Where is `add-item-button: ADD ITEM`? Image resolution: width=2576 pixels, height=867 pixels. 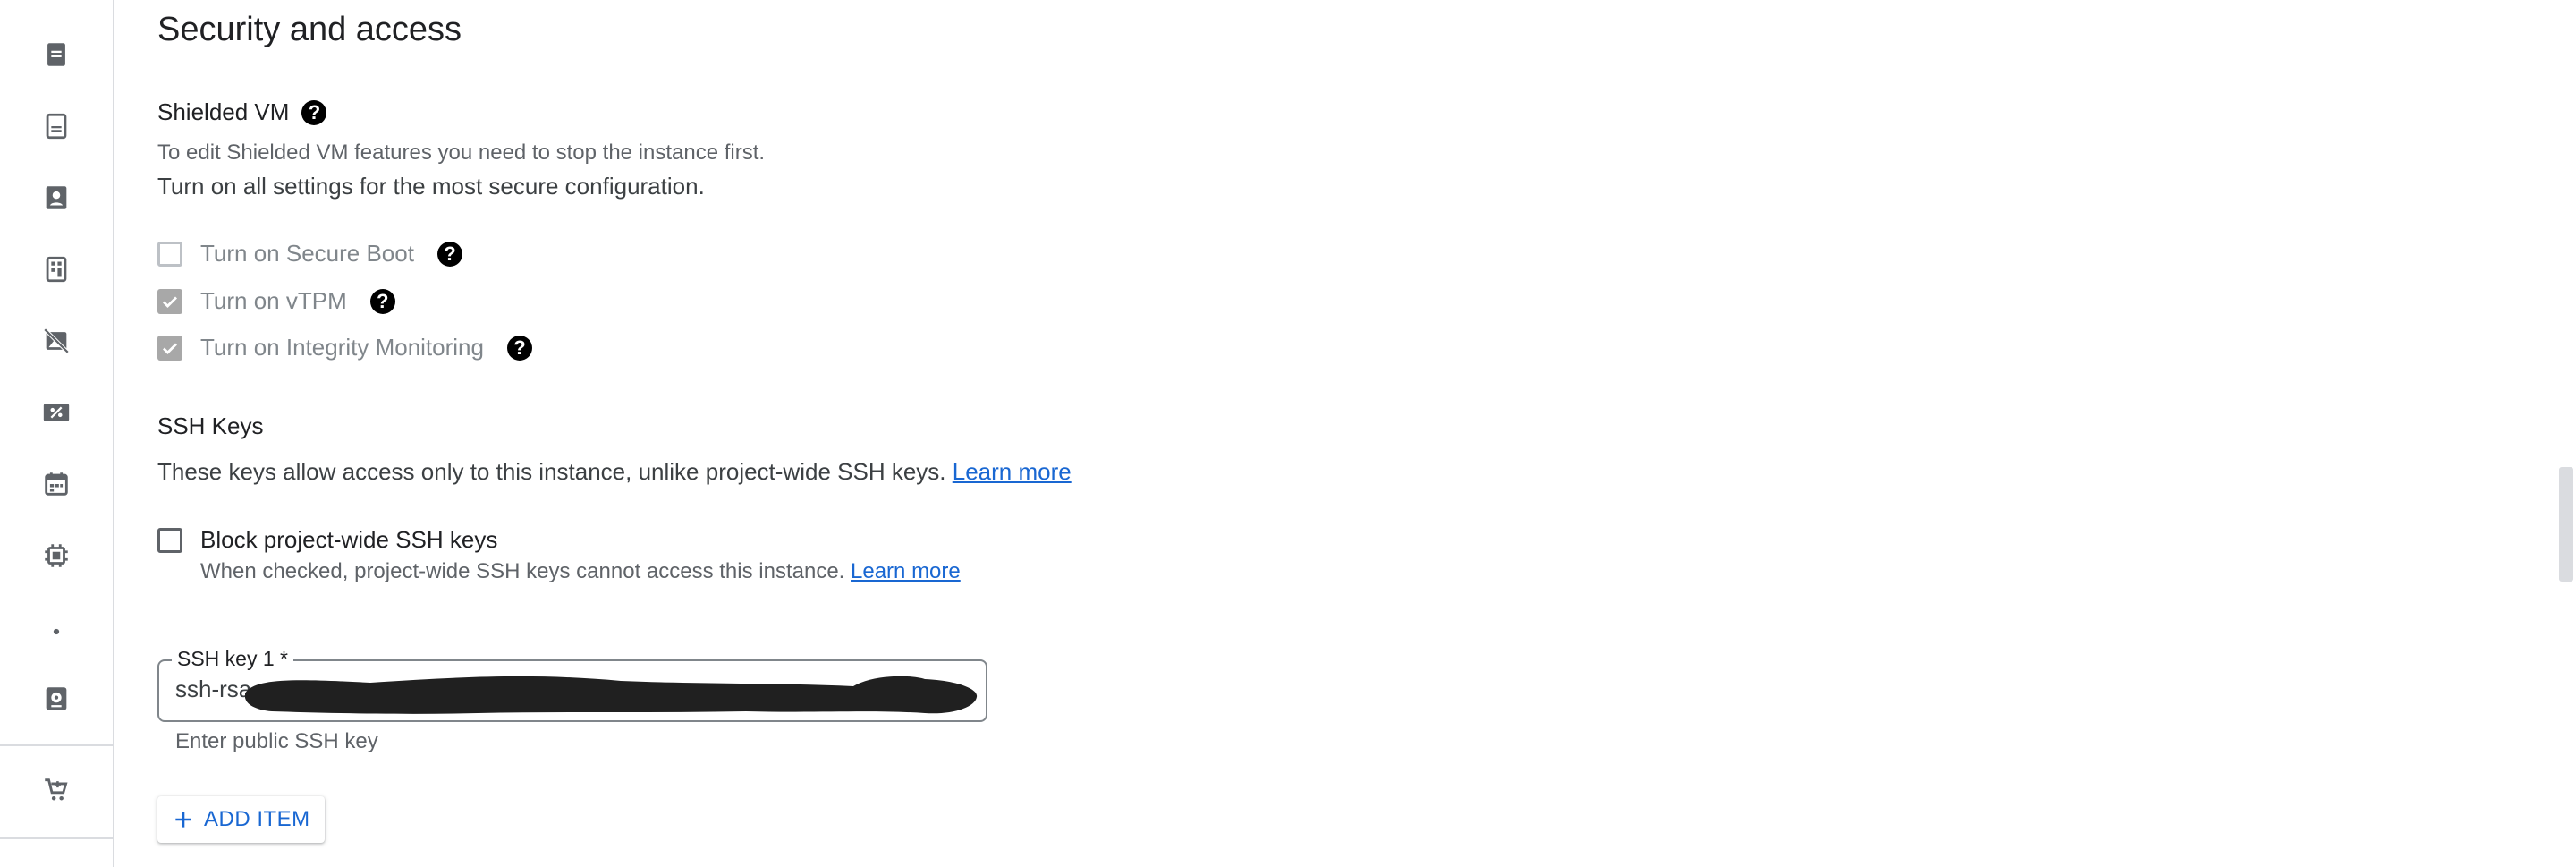
add-item-button: ADD ITEM is located at coordinates (241, 819).